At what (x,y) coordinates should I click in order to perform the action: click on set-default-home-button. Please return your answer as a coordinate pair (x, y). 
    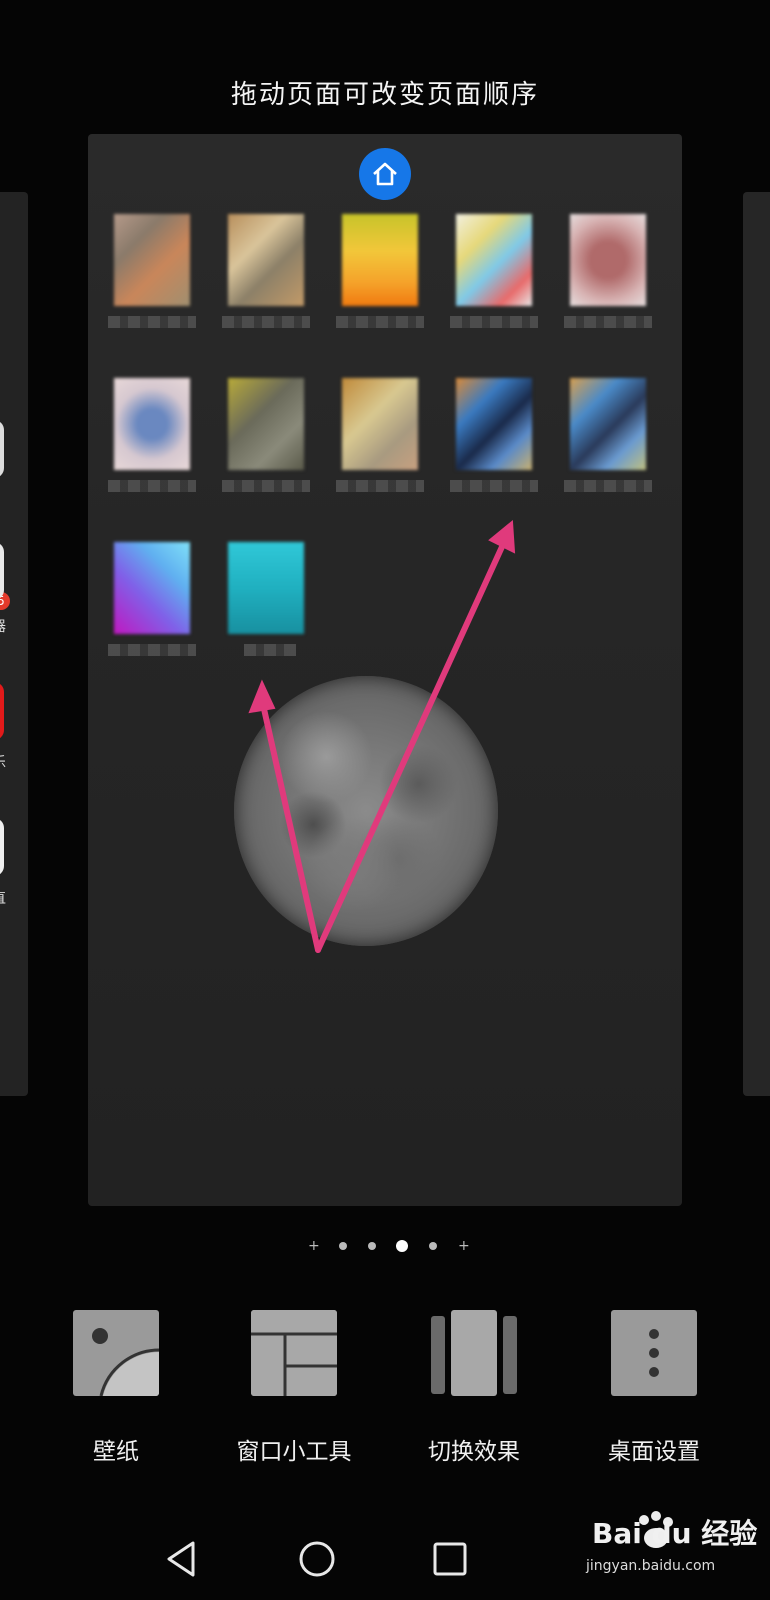
    Looking at the image, I should click on (385, 174).